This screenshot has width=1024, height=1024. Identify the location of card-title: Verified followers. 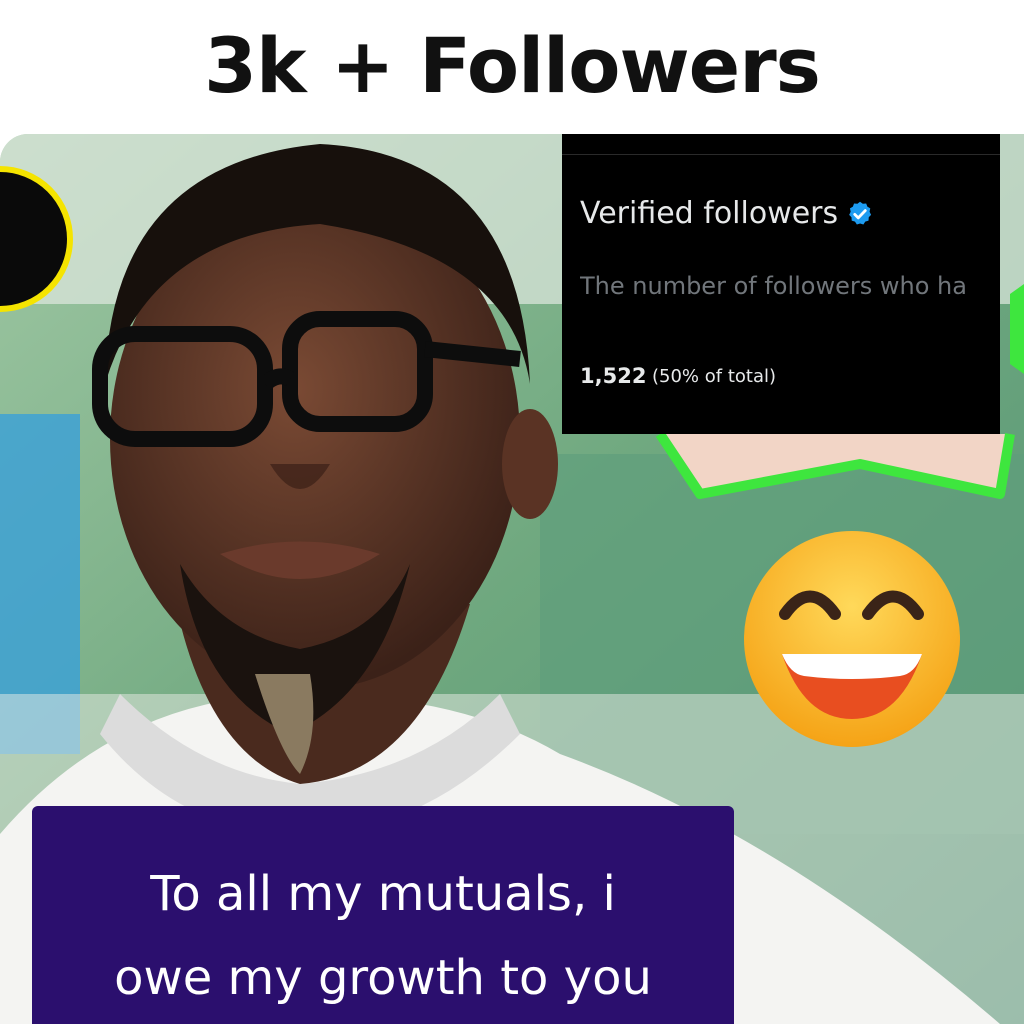
(727, 213).